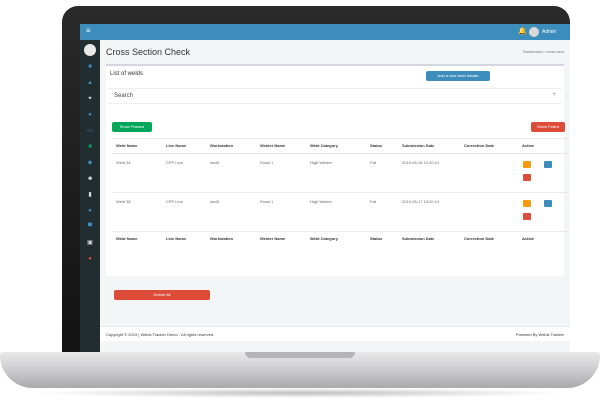 The height and width of the screenshot is (415, 600). Describe the element at coordinates (300, 393) in the screenshot. I see `laptop-shadow` at that location.